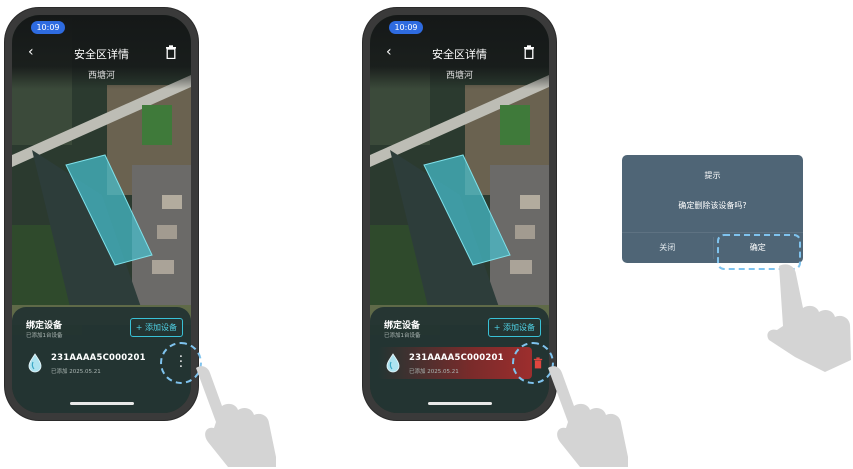 The image size is (853, 469). What do you see at coordinates (712, 205) in the screenshot?
I see `dialog-message: 确定删除该设备吗?` at bounding box center [712, 205].